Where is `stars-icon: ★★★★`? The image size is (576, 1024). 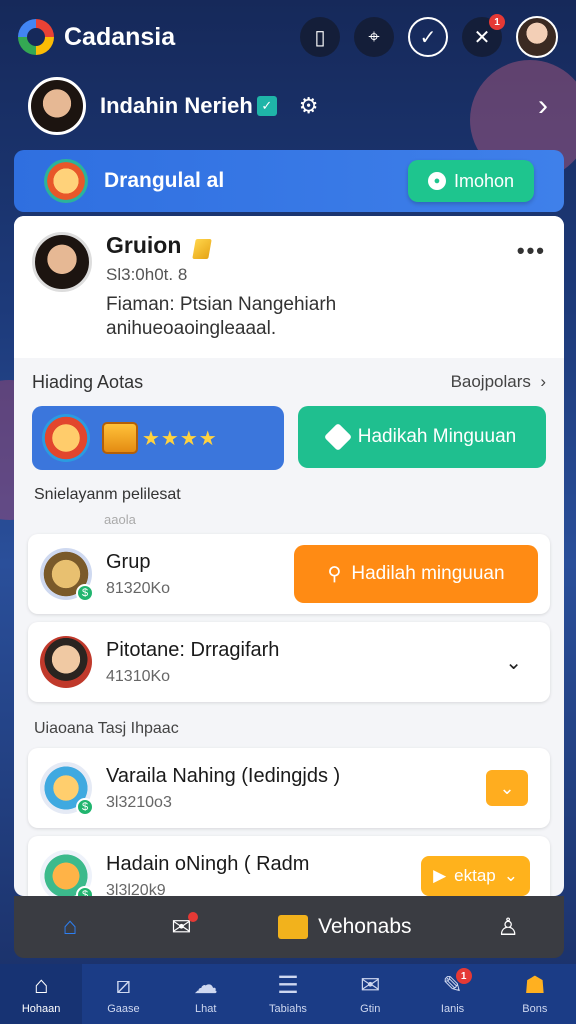
stars-icon: ★★★★ is located at coordinates (180, 438).